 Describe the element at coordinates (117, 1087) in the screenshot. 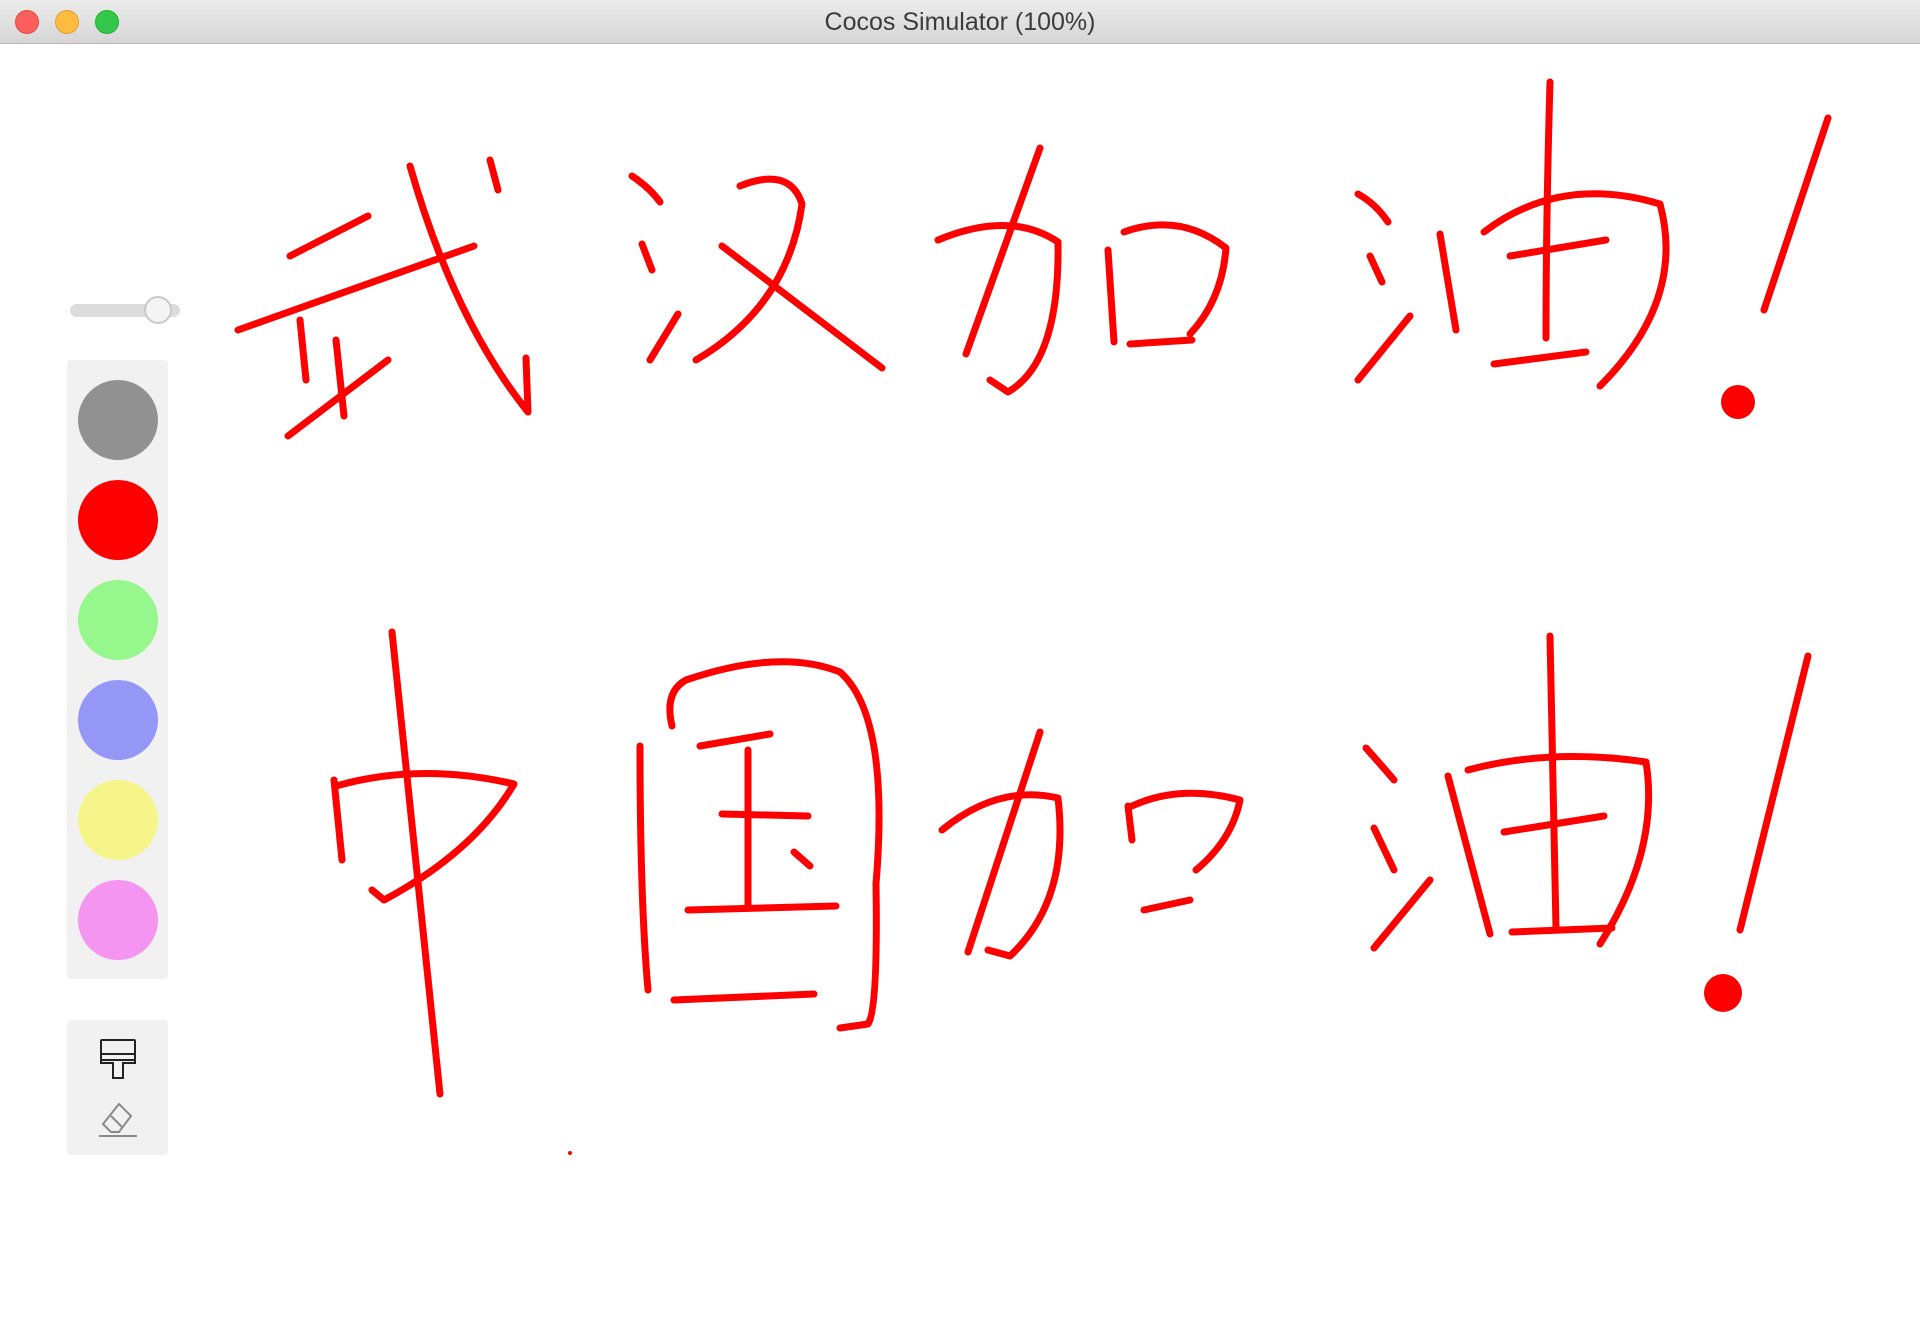

I see `tool-panel` at that location.